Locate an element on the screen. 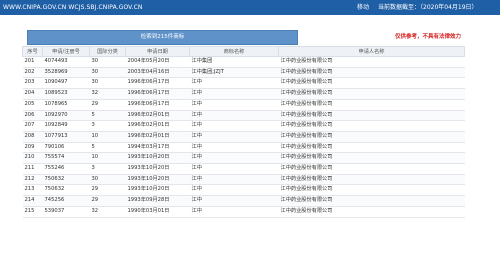  table-row: 201 4074493 30 2004年05月20日 江中集团 江中药业股份有限公司 is located at coordinates (243, 62).